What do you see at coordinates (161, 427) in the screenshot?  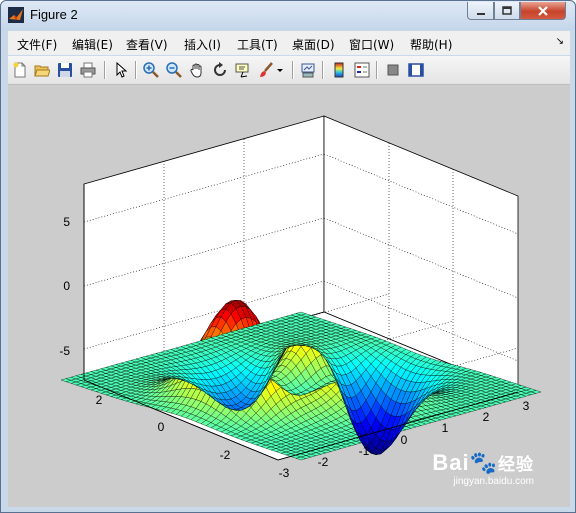 I see `y-tick-label: 0` at bounding box center [161, 427].